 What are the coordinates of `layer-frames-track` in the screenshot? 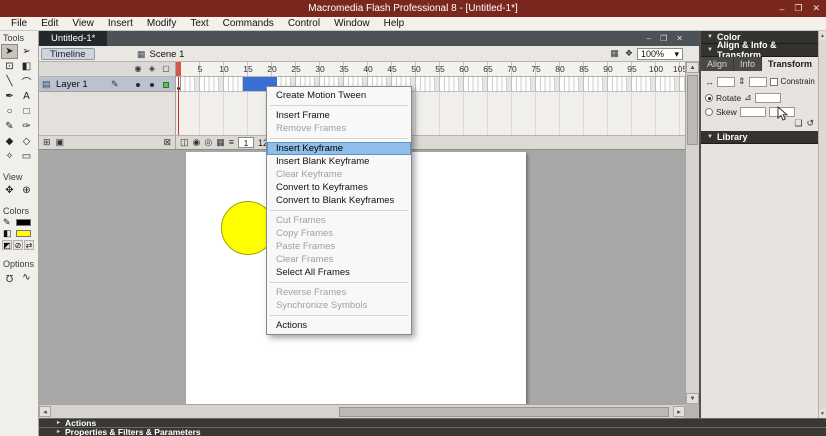 It's located at (430, 84).